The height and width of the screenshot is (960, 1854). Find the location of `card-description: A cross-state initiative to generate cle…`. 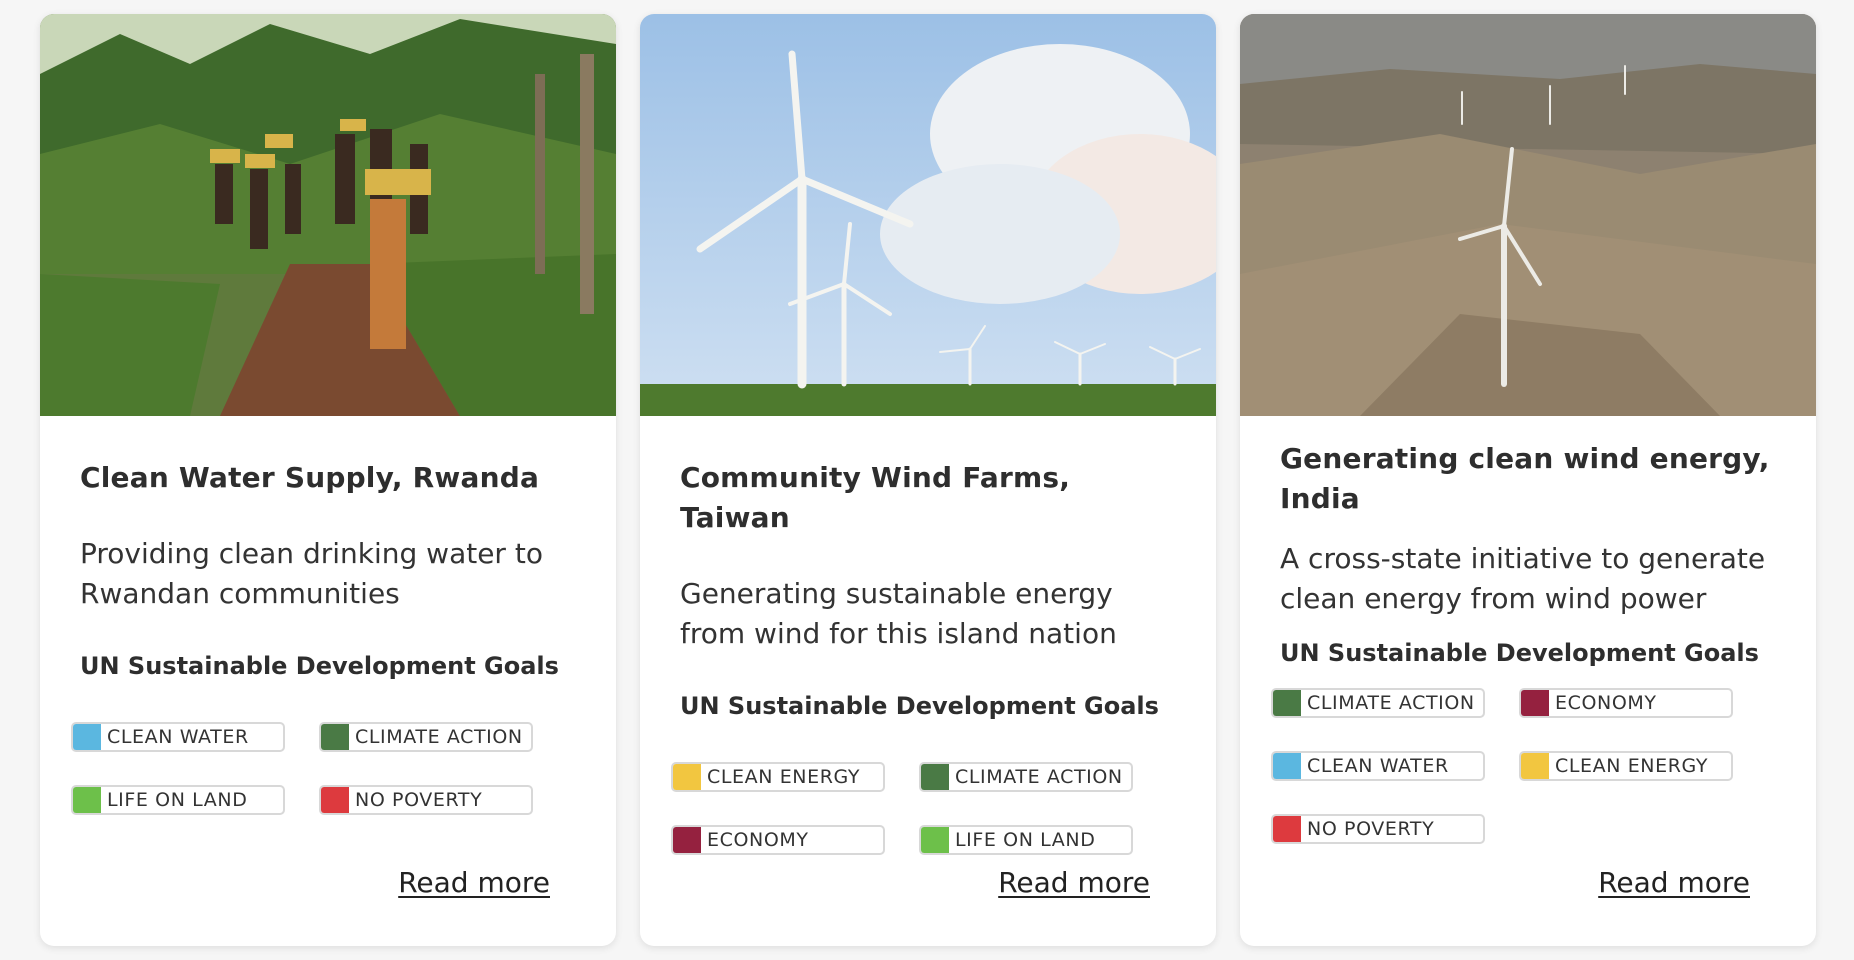

card-description: A cross-state initiative to generate cle… is located at coordinates (1523, 578).